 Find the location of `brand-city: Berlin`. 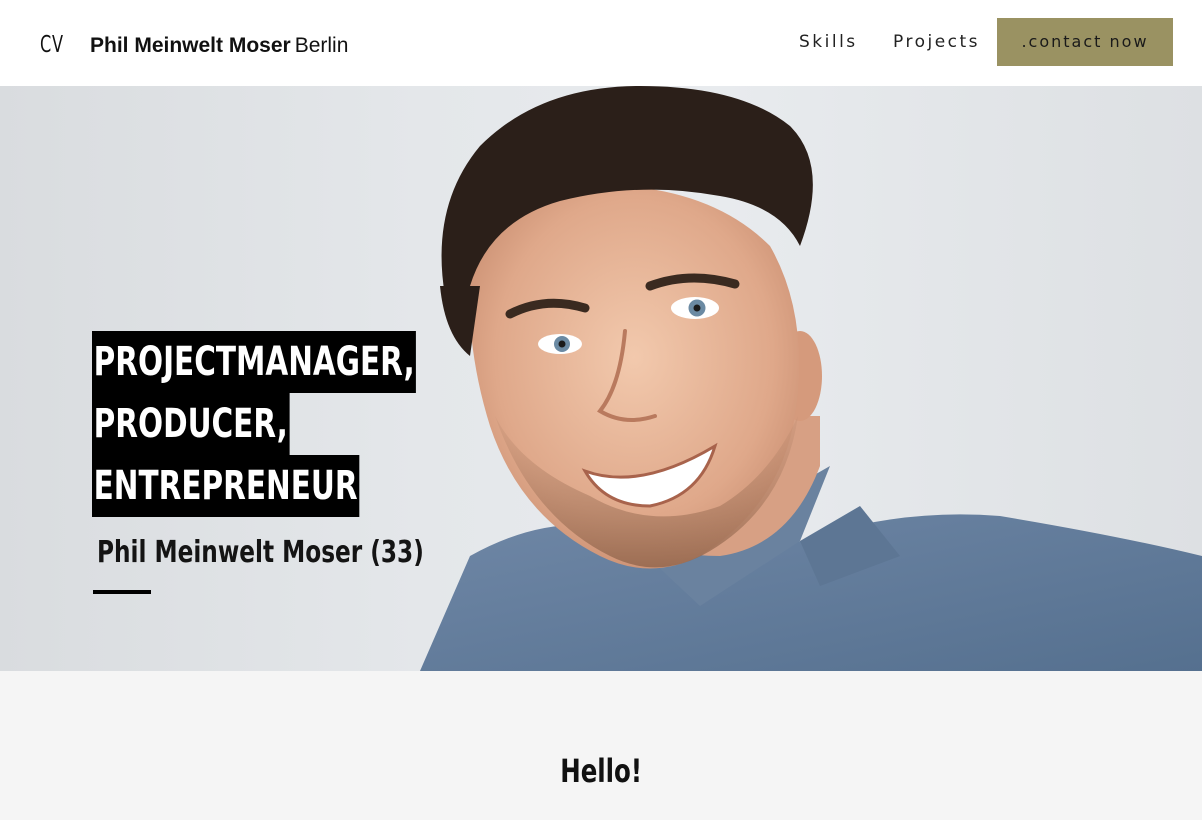

brand-city: Berlin is located at coordinates (321, 45).